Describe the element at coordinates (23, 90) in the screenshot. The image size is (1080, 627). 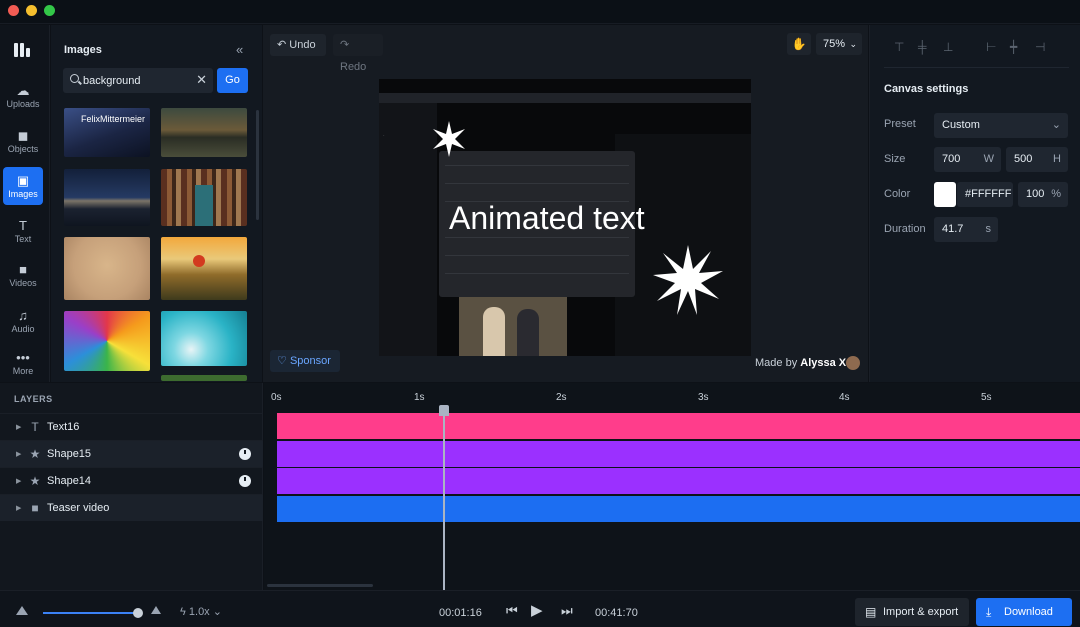
I see `cloud-upload-icon: ☁` at that location.